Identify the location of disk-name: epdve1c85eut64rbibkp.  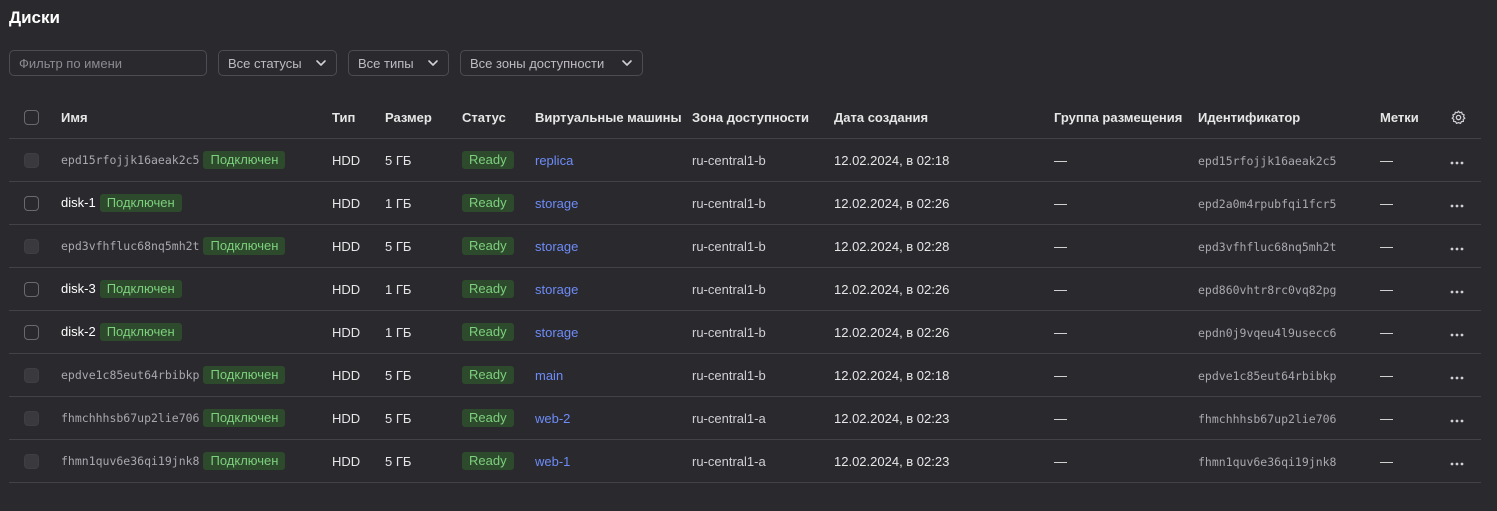
(130, 375).